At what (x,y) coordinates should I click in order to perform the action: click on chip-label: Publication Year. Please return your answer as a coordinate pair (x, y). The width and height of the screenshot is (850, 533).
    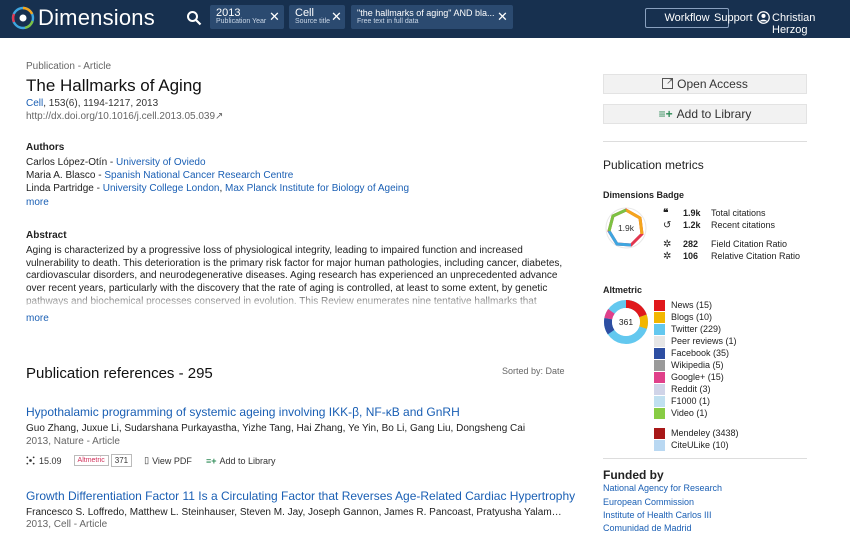
    Looking at the image, I should click on (241, 21).